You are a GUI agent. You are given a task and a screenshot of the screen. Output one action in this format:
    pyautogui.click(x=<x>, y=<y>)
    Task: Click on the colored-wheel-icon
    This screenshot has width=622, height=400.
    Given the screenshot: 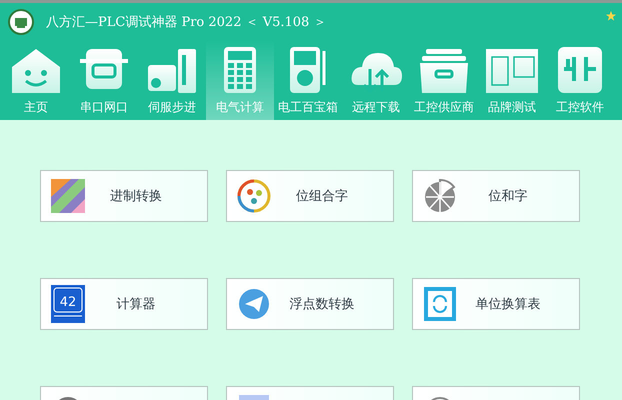 What is the action you would take?
    pyautogui.click(x=254, y=196)
    